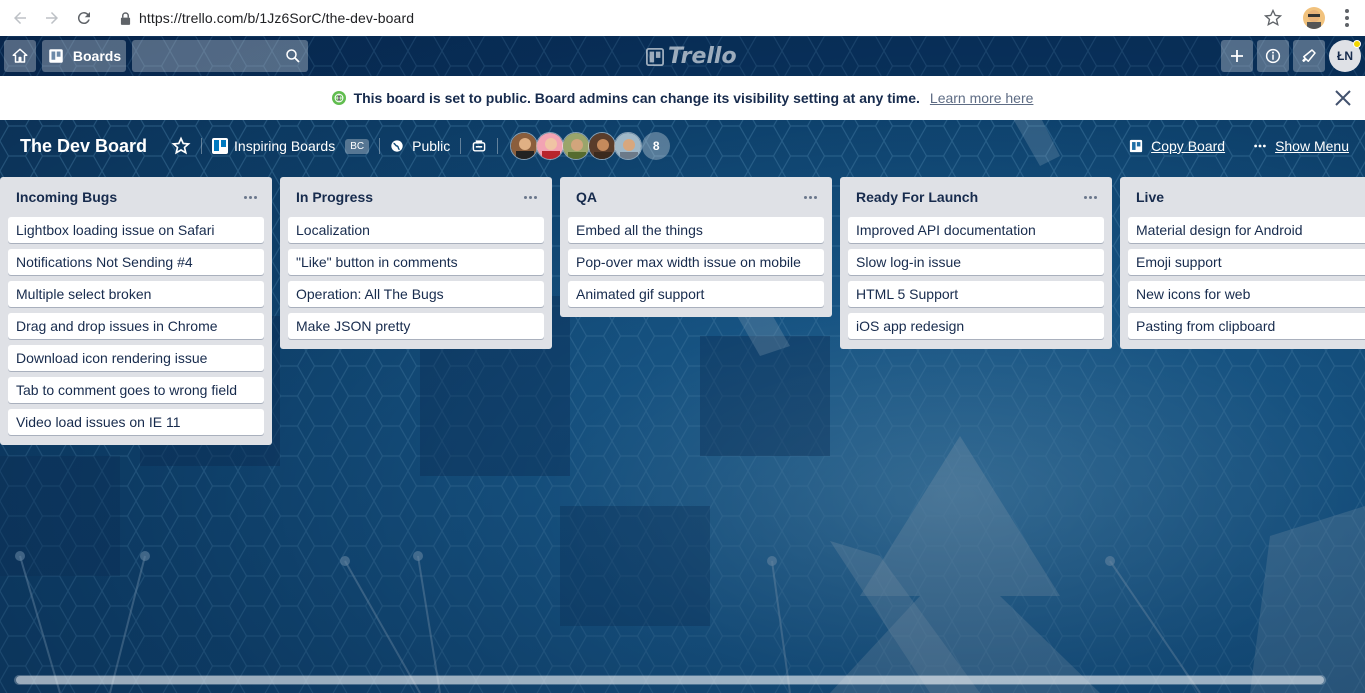  What do you see at coordinates (1260, 146) in the screenshot?
I see `more-horizontal-icon` at bounding box center [1260, 146].